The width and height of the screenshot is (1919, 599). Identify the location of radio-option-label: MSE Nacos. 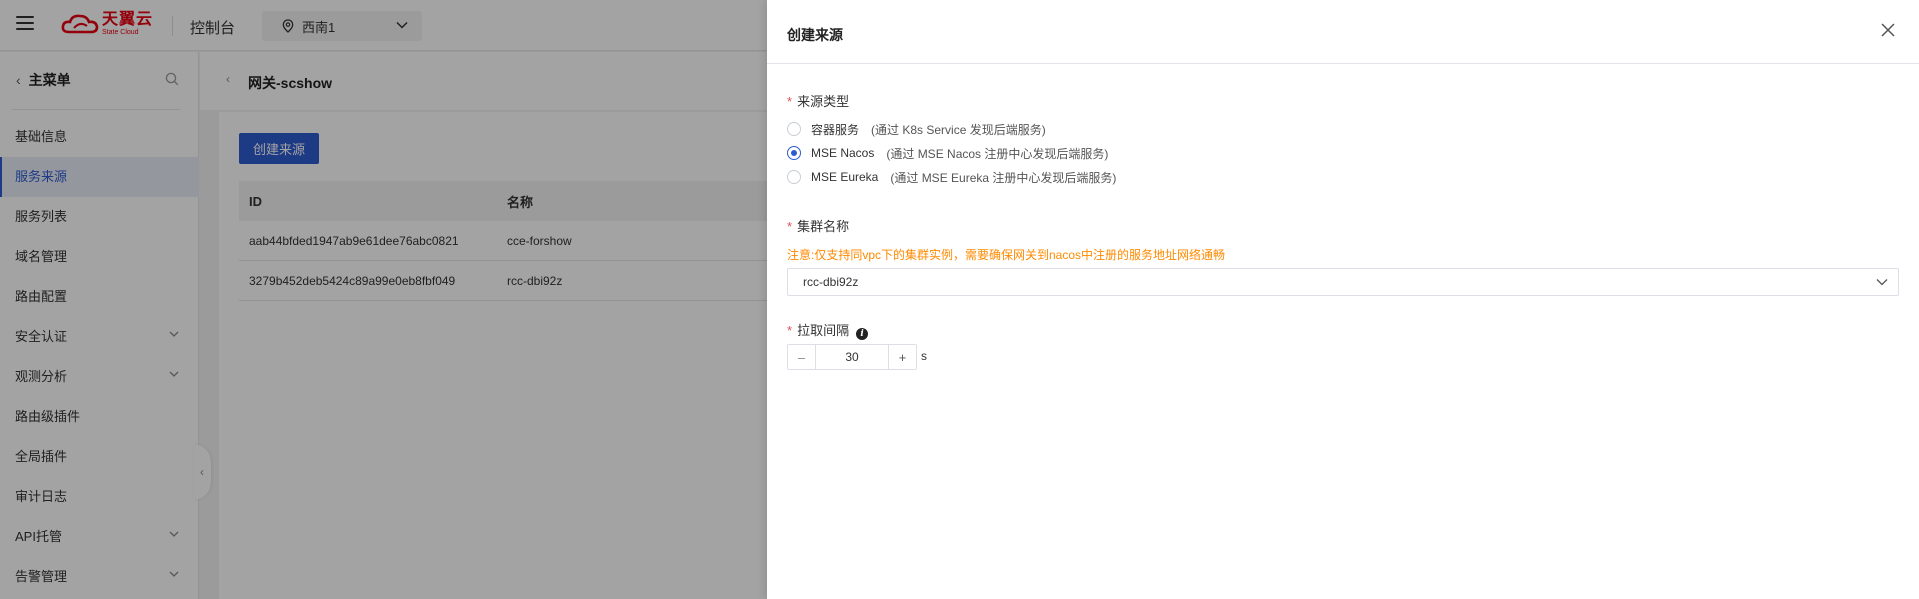
(843, 153).